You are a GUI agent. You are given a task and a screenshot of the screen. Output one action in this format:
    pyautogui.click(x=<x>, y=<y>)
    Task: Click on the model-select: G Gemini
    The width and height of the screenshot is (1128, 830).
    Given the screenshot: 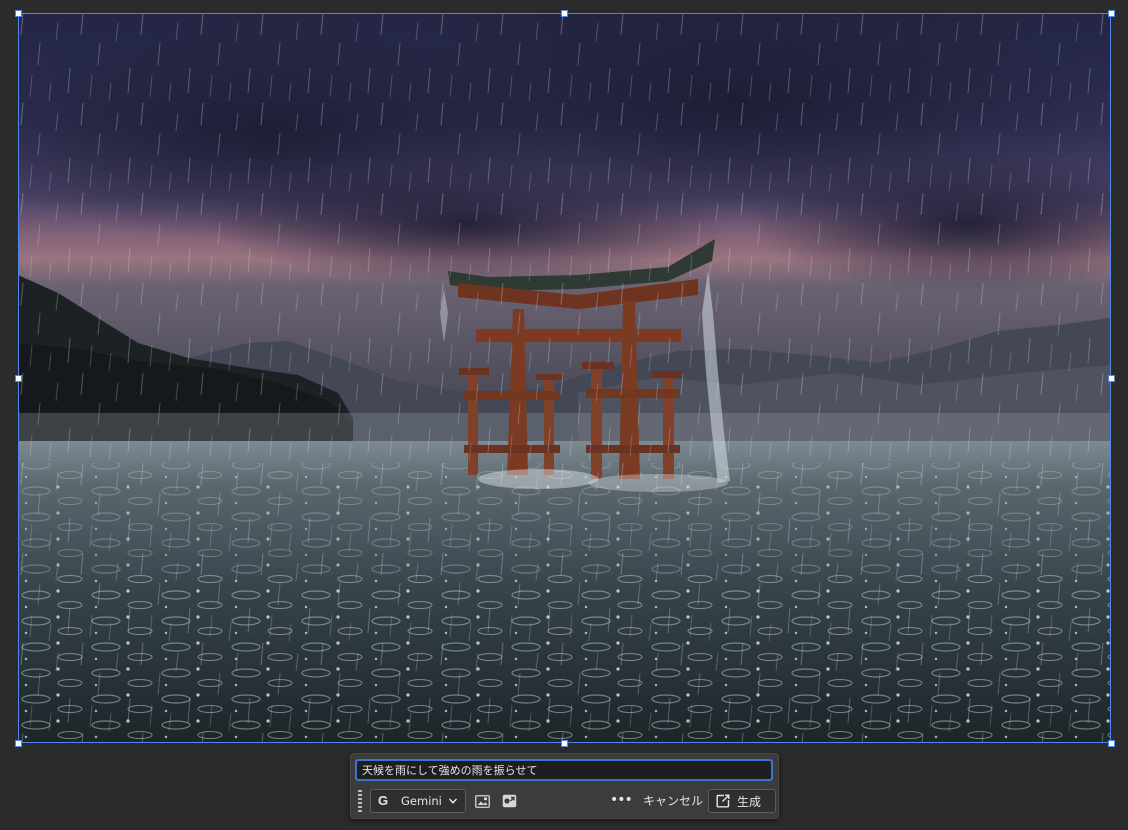 What is the action you would take?
    pyautogui.click(x=418, y=801)
    